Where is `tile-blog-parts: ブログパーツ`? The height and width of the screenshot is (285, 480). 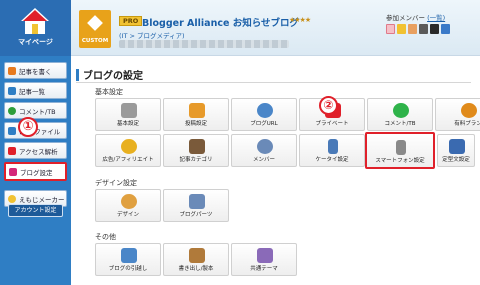 tile-blog-parts: ブログパーツ is located at coordinates (196, 205).